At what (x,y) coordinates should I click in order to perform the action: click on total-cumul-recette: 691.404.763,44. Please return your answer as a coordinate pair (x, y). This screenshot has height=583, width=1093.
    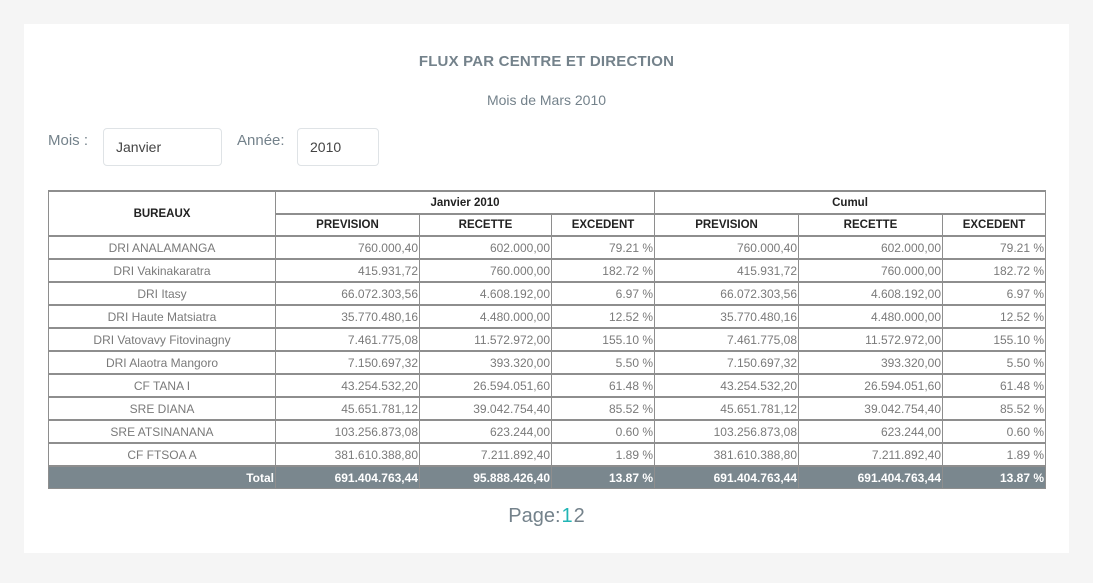
    Looking at the image, I should click on (871, 477).